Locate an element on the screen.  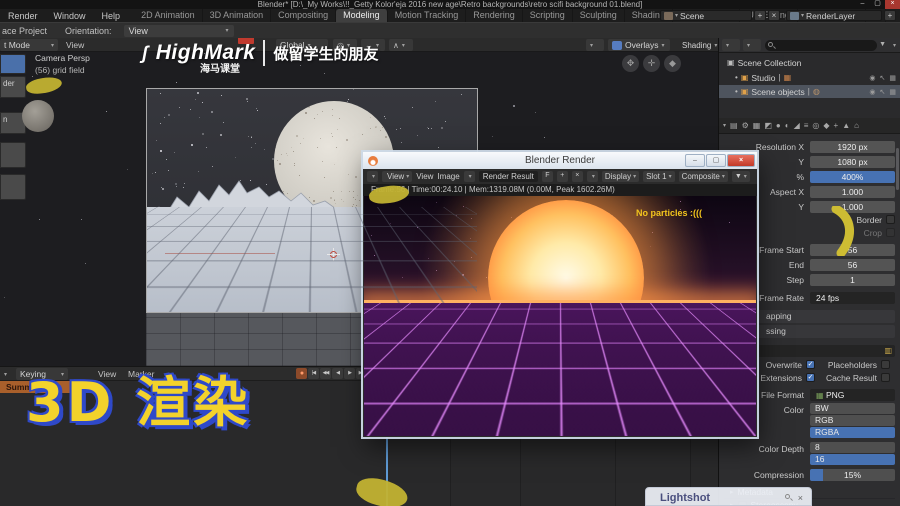
placeholders-checkbox is located at coordinates (885, 364).